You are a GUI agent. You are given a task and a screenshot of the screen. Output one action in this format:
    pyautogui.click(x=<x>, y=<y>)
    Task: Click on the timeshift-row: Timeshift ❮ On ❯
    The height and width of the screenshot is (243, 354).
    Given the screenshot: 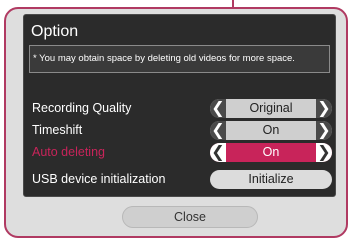 What is the action you would take?
    pyautogui.click(x=180, y=131)
    